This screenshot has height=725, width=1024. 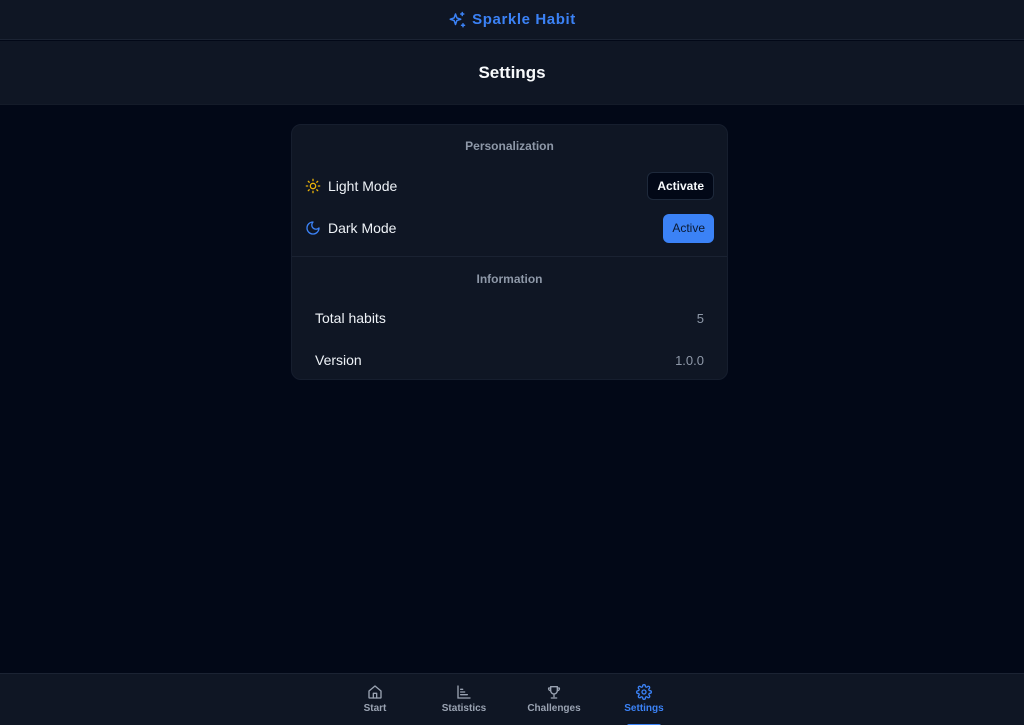 I want to click on nav-label-challenges: Challenges, so click(x=554, y=708).